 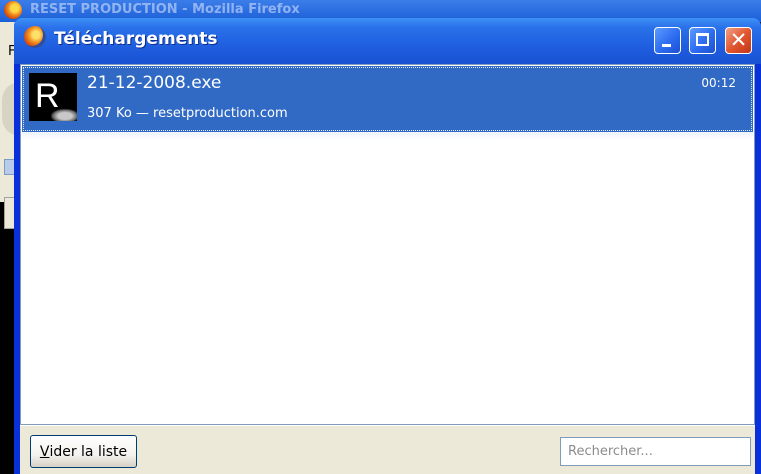 I want to click on file-icon: R, so click(x=53, y=97).